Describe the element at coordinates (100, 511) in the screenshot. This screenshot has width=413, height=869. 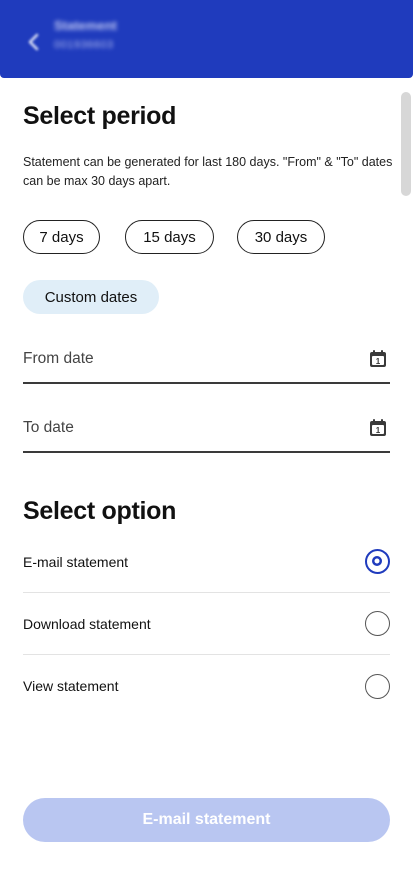
I see `select-option-title: Select option` at that location.